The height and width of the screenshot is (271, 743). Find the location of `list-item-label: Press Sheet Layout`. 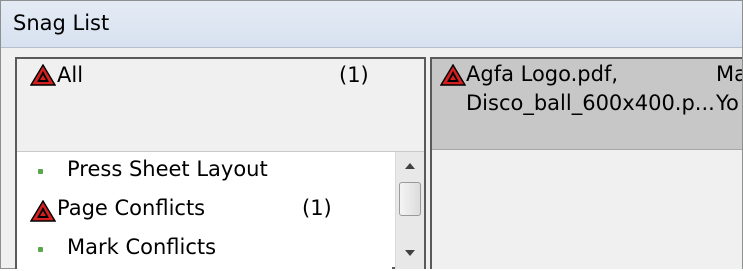

list-item-label: Press Sheet Layout is located at coordinates (167, 169).